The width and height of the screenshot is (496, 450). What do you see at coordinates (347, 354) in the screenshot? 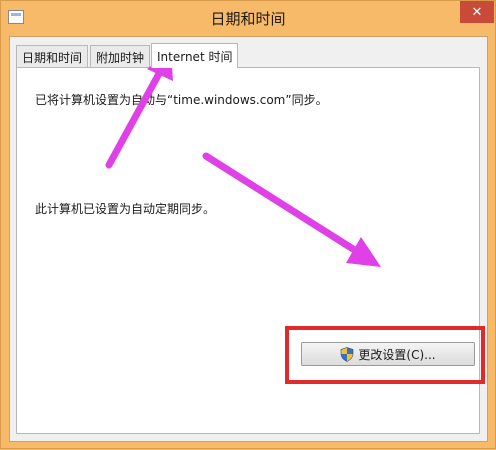
I see `uac-shield-icon` at bounding box center [347, 354].